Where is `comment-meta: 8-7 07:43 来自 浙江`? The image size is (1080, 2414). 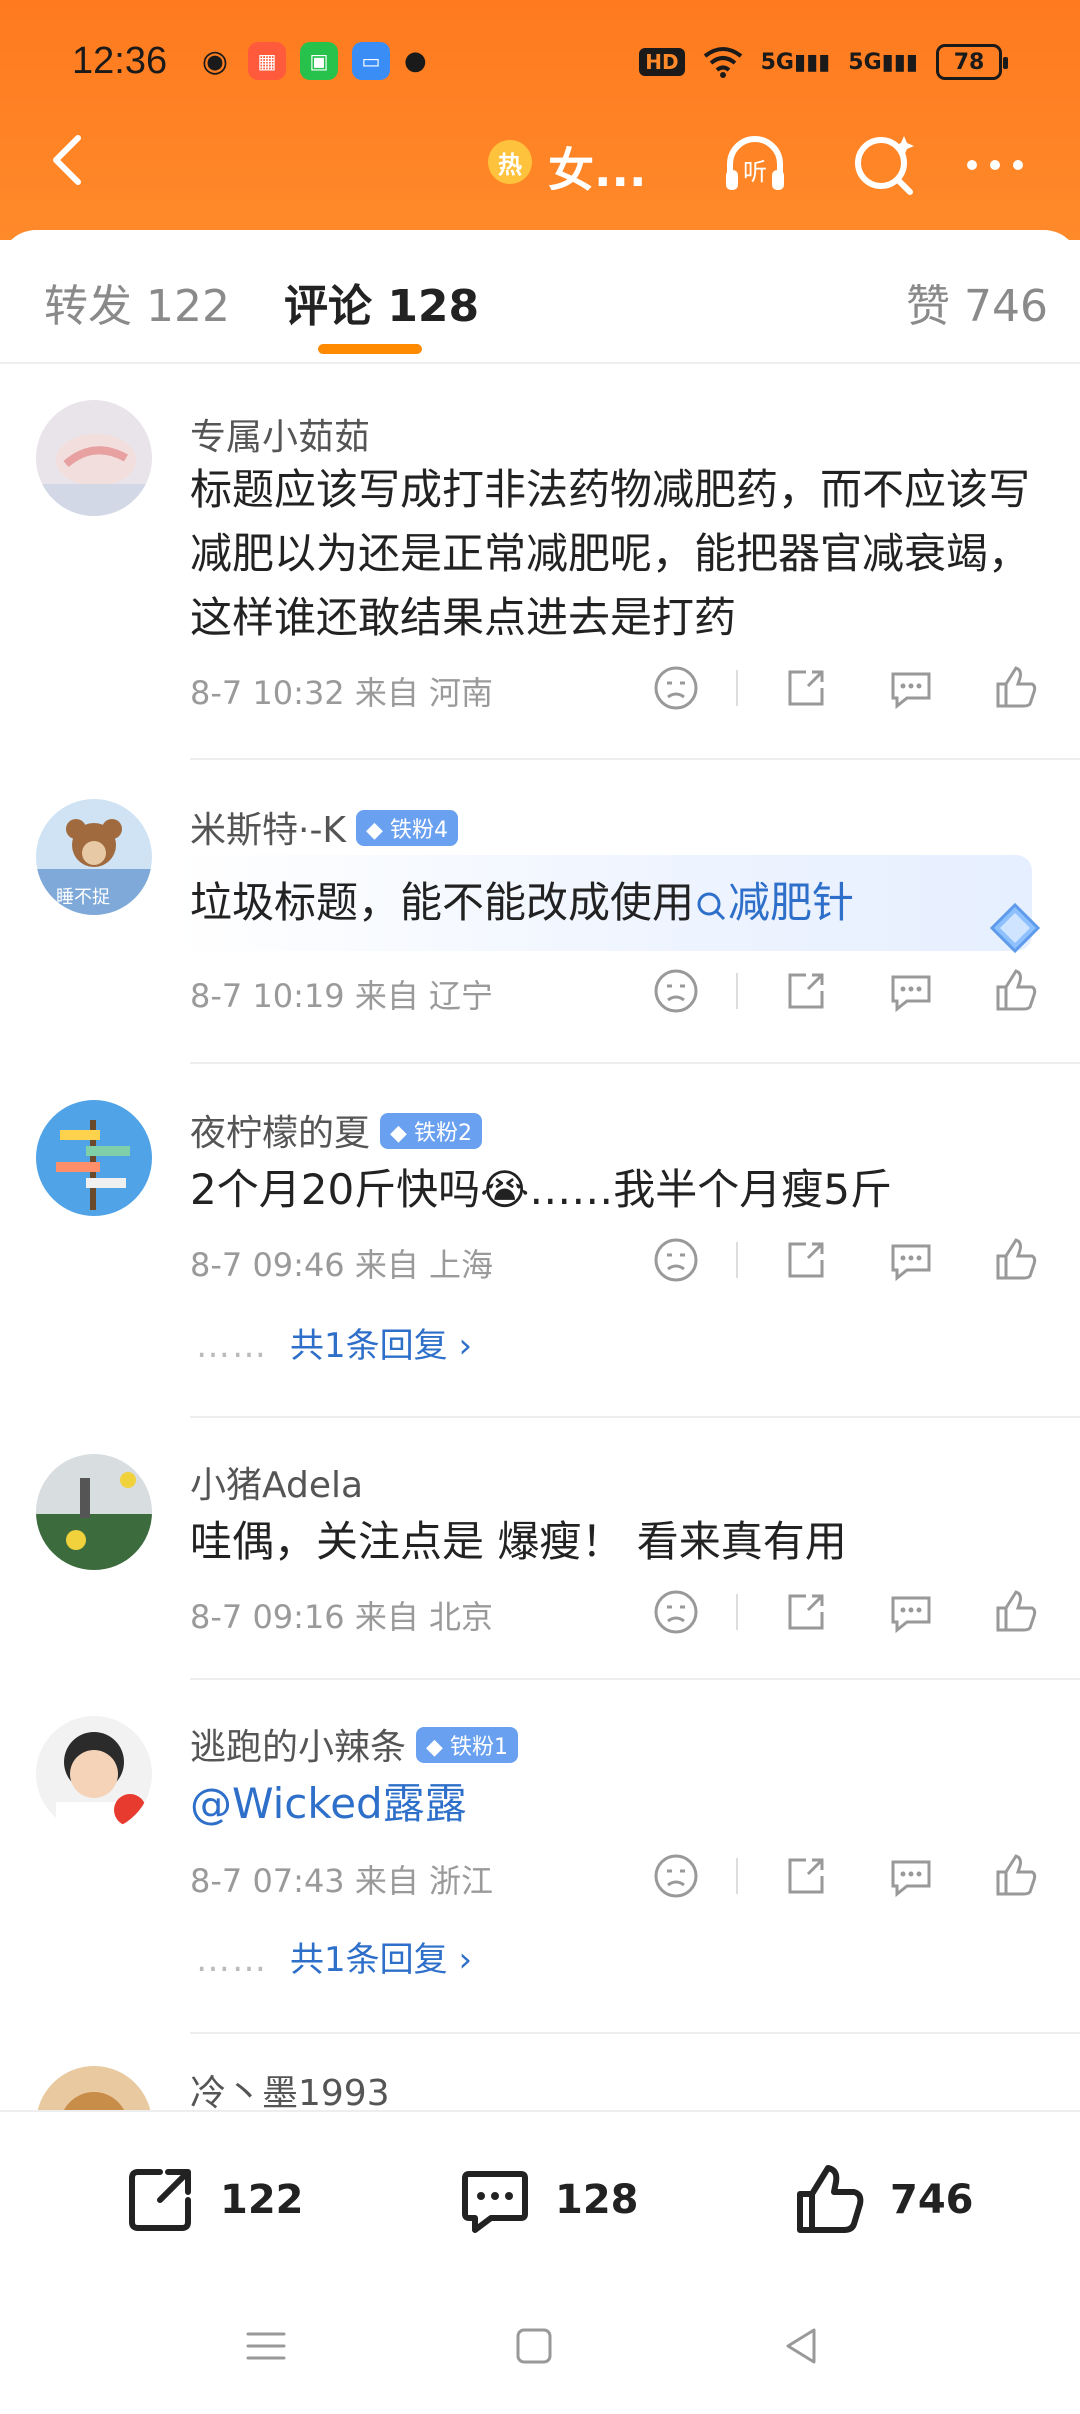 comment-meta: 8-7 07:43 来自 浙江 is located at coordinates (342, 1881).